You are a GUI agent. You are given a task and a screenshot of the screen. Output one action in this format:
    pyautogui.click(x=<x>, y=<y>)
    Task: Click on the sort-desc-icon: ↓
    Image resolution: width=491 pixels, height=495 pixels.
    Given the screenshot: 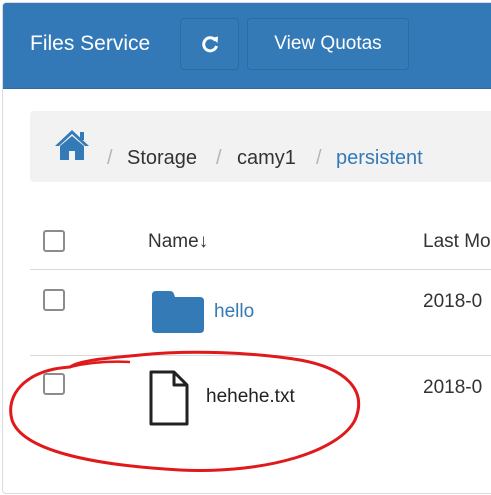 What is the action you would take?
    pyautogui.click(x=203, y=241)
    